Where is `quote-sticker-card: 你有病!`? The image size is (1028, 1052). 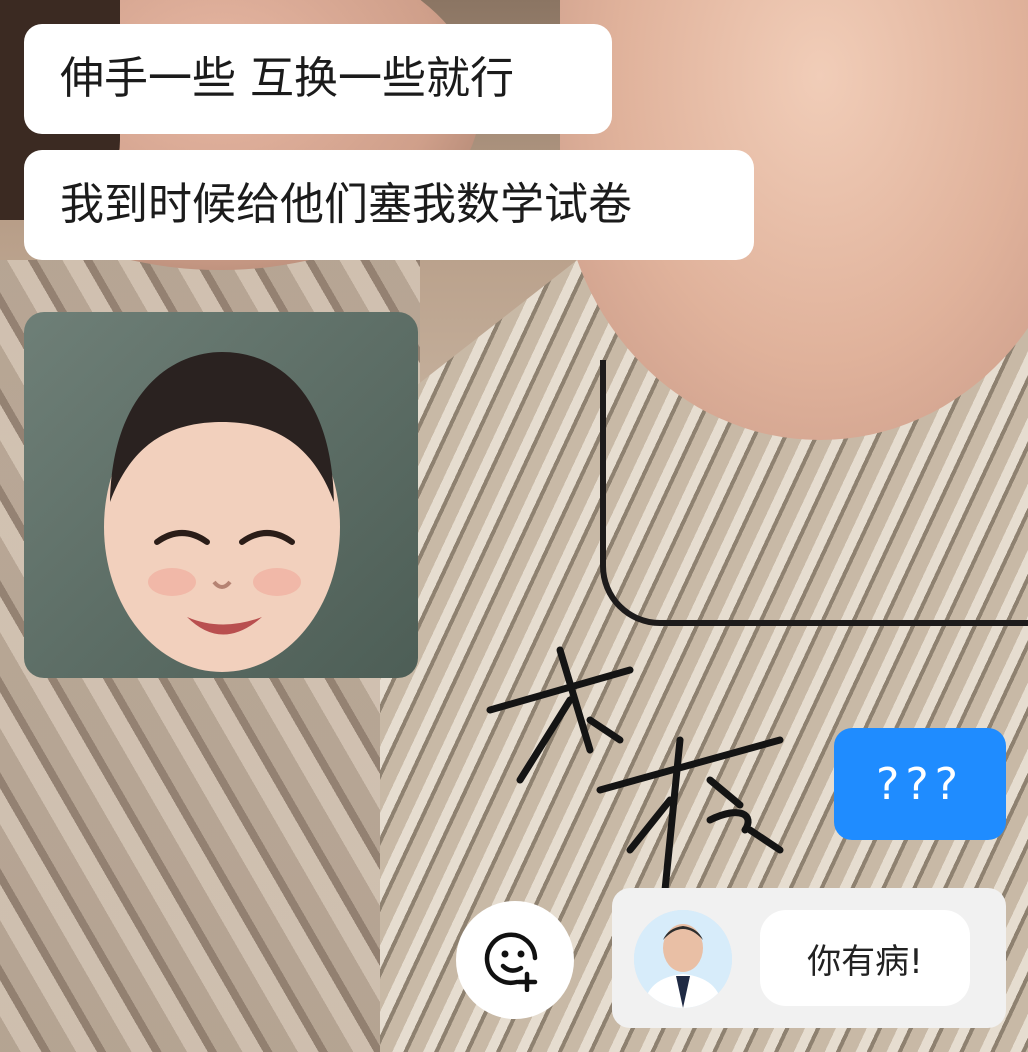
quote-sticker-card: 你有病! is located at coordinates (809, 958).